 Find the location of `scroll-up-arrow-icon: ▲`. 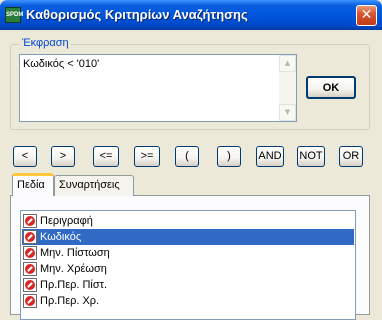

scroll-up-arrow-icon: ▲ is located at coordinates (287, 63).